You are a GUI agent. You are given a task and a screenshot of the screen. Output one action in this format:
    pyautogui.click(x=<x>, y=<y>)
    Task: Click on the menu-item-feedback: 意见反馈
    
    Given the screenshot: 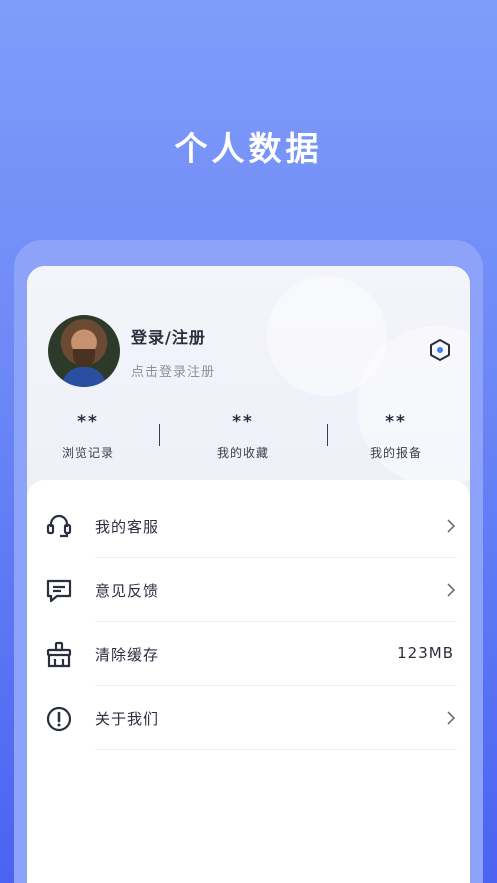 What is the action you would take?
    pyautogui.click(x=248, y=590)
    